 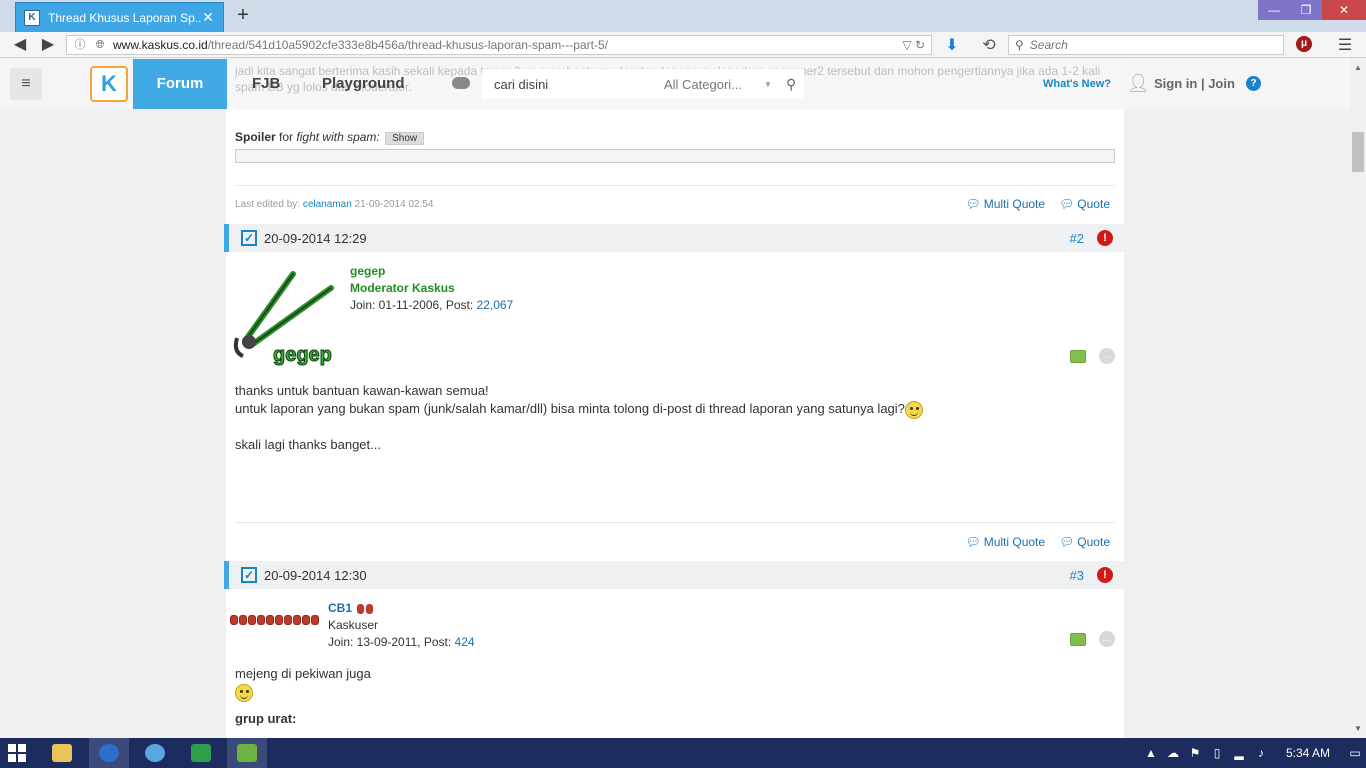 What do you see at coordinates (1149, 45) in the screenshot?
I see `browser-search-input` at bounding box center [1149, 45].